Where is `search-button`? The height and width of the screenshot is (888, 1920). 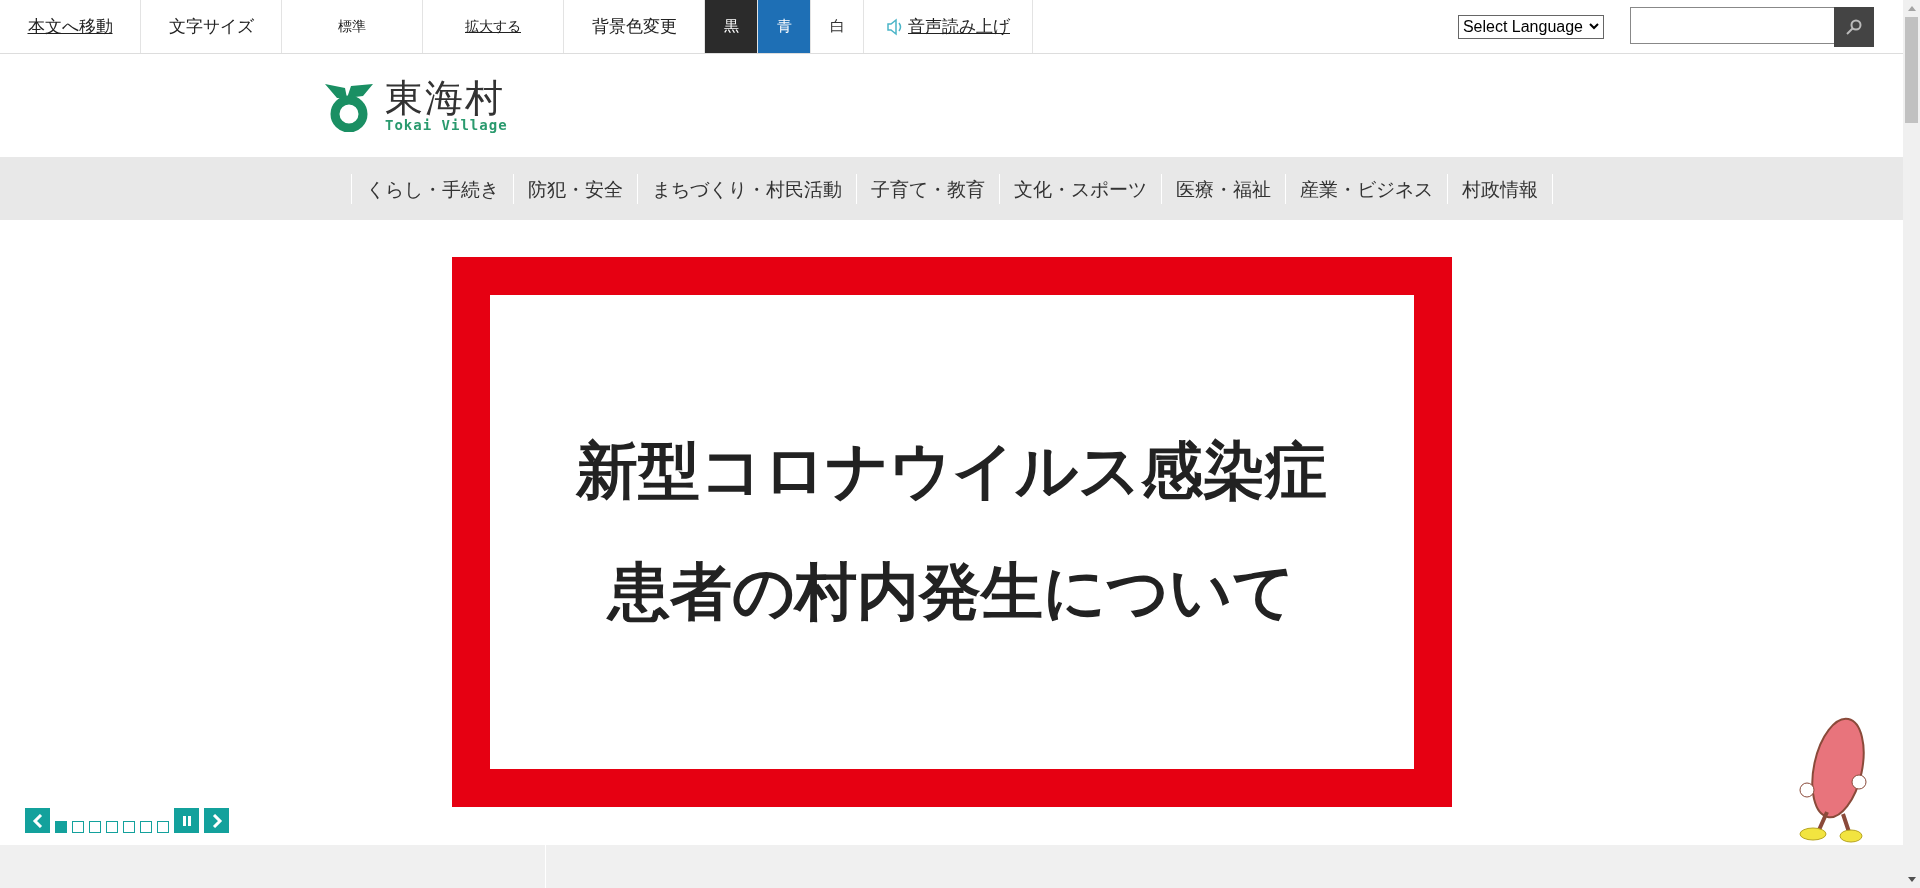
search-button is located at coordinates (1854, 26).